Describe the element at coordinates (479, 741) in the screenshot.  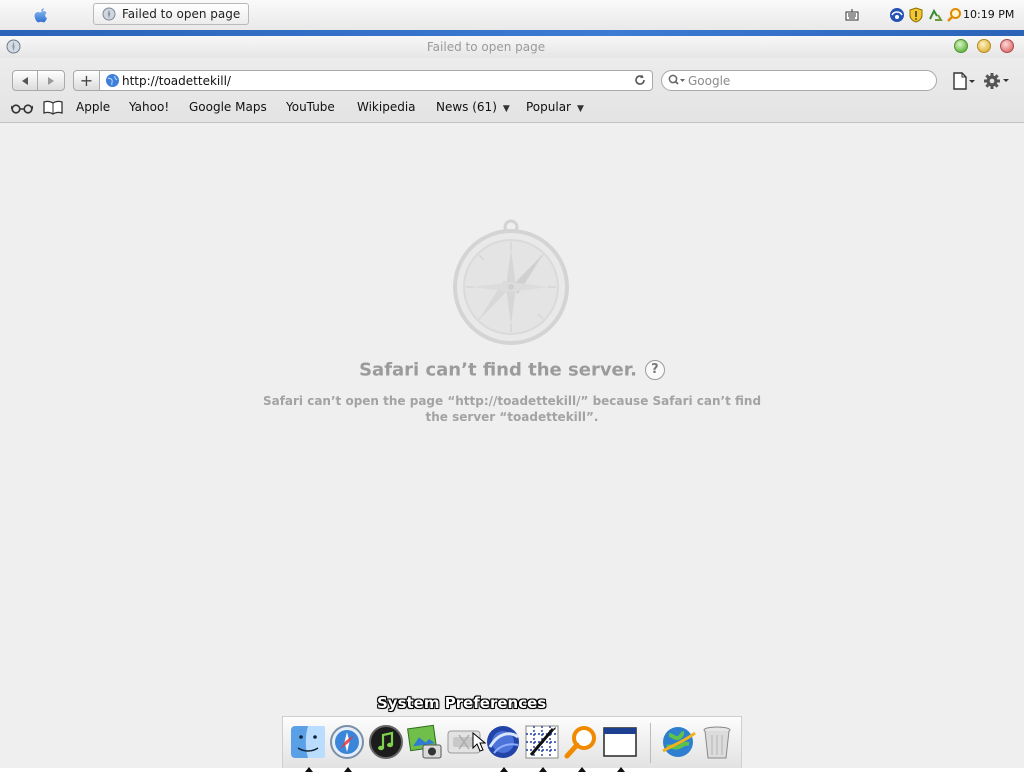
I see `mouse-cursor-icon` at that location.